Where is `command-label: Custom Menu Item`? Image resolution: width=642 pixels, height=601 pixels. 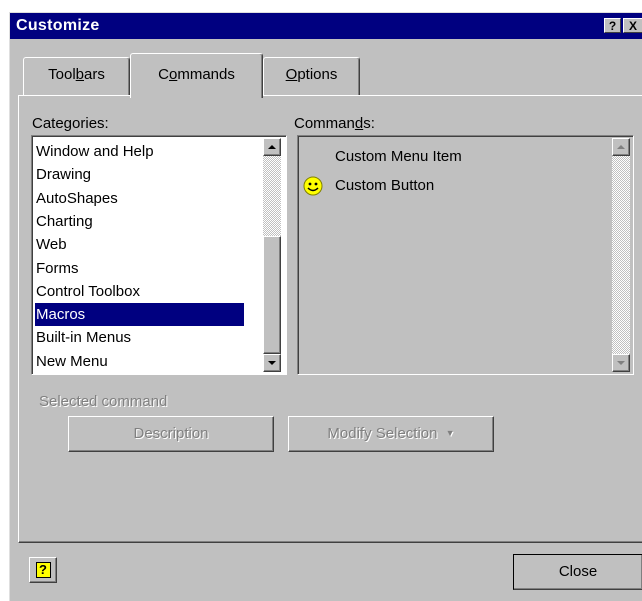
command-label: Custom Menu Item is located at coordinates (398, 156).